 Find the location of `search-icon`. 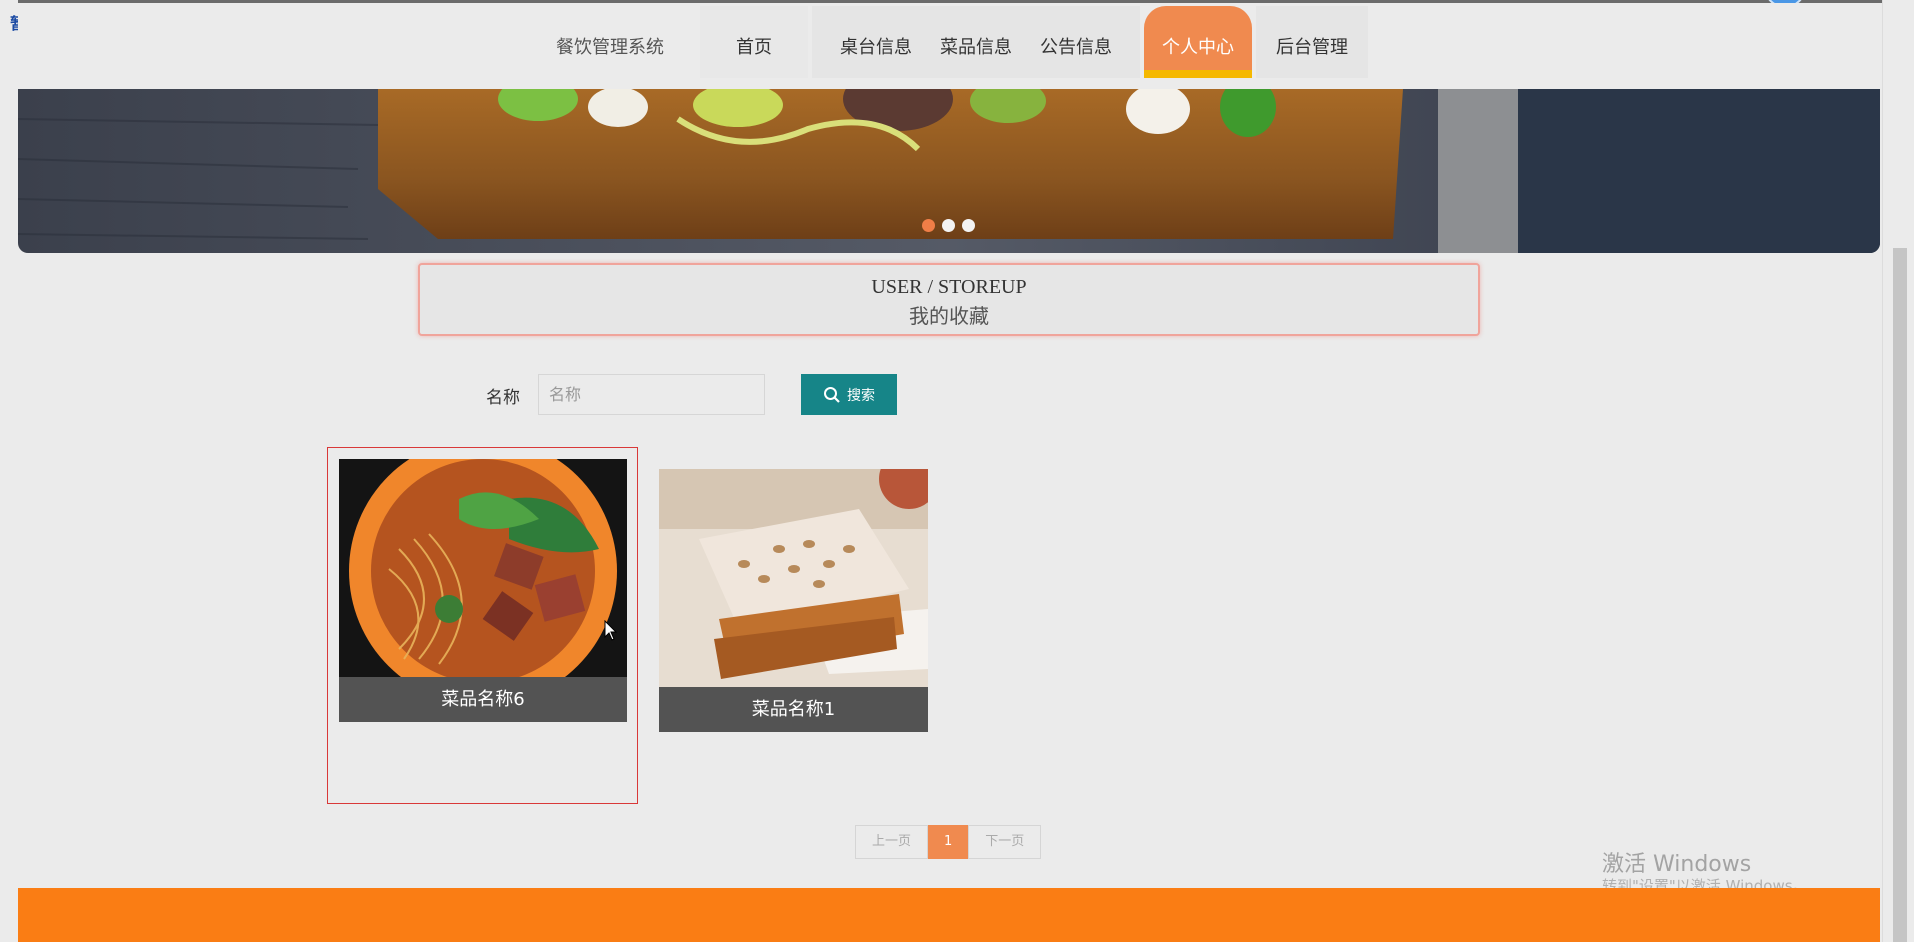

search-icon is located at coordinates (832, 394).